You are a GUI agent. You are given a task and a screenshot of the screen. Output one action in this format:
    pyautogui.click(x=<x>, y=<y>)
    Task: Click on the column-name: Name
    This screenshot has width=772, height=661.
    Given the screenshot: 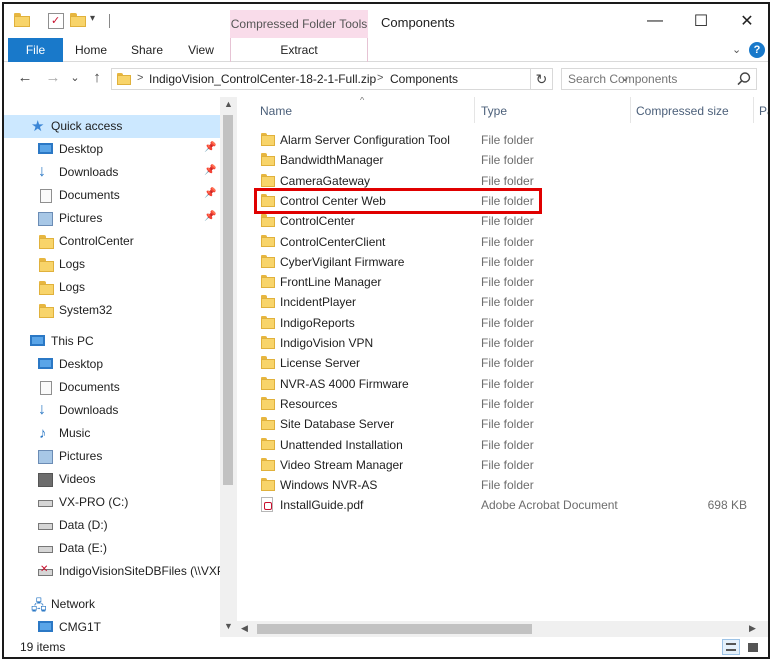 What is the action you would take?
    pyautogui.click(x=276, y=111)
    